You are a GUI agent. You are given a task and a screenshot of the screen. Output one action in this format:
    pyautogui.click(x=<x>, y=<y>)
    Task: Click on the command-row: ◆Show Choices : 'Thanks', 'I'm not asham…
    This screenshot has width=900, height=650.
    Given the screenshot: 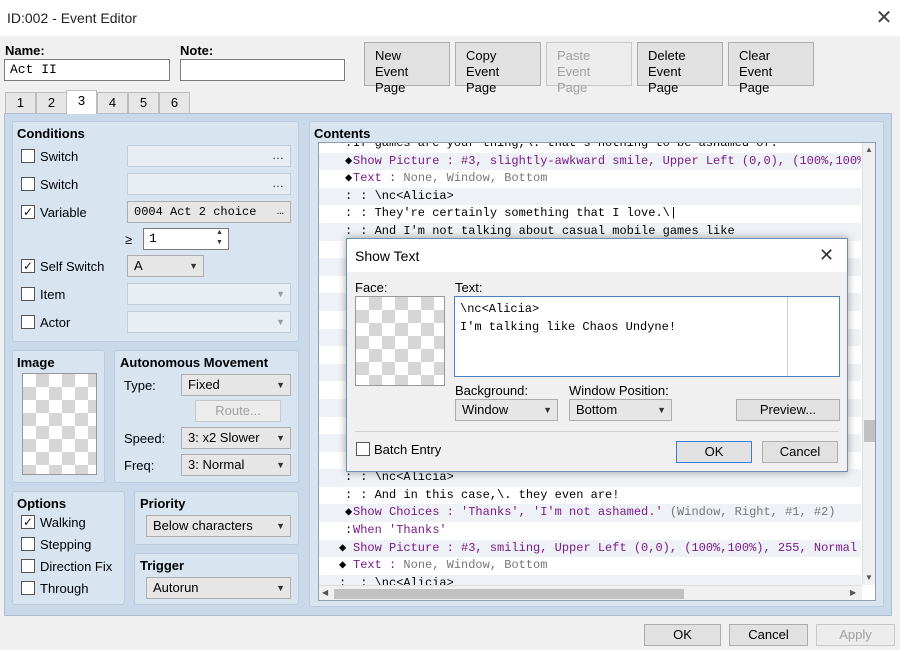 What is the action you would take?
    pyautogui.click(x=590, y=513)
    